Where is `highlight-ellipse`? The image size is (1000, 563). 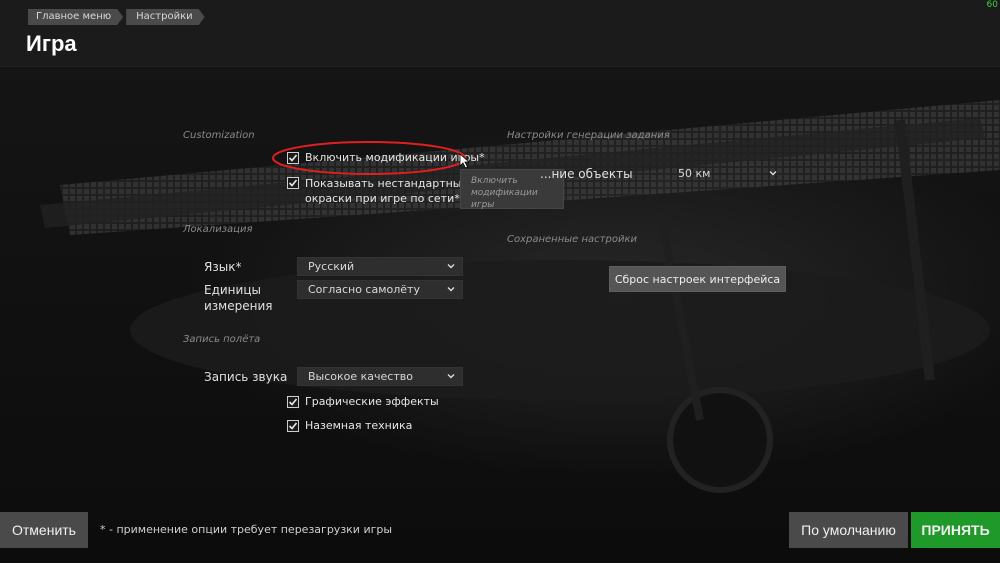 highlight-ellipse is located at coordinates (369, 158).